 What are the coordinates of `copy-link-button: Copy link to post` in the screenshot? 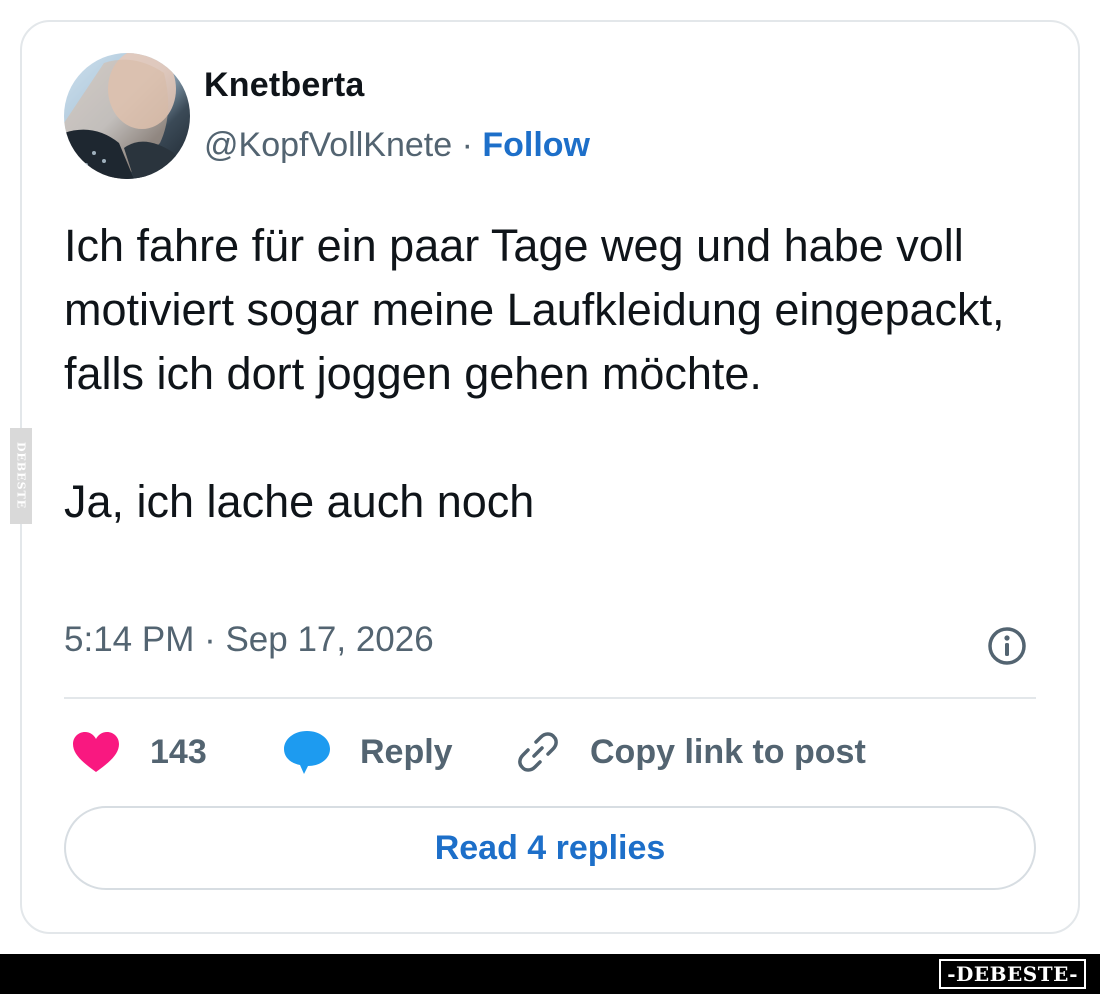 It's located at (690, 752).